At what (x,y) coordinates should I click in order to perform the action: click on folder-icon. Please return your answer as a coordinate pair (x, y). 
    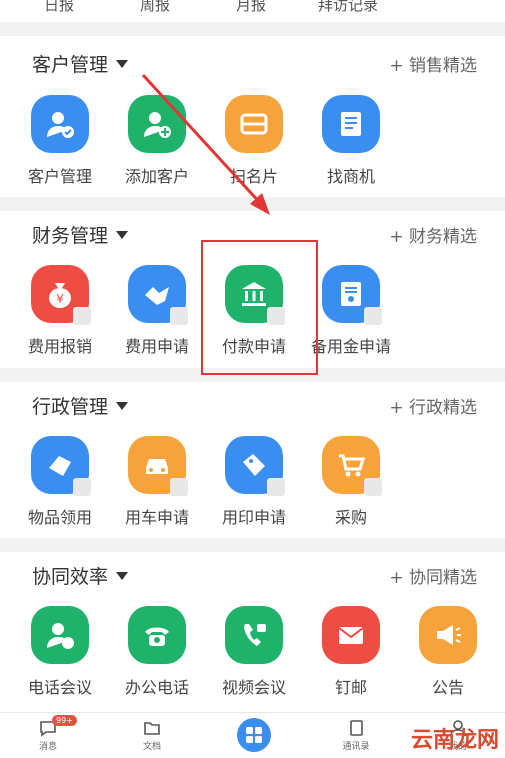
    Looking at the image, I should click on (152, 728).